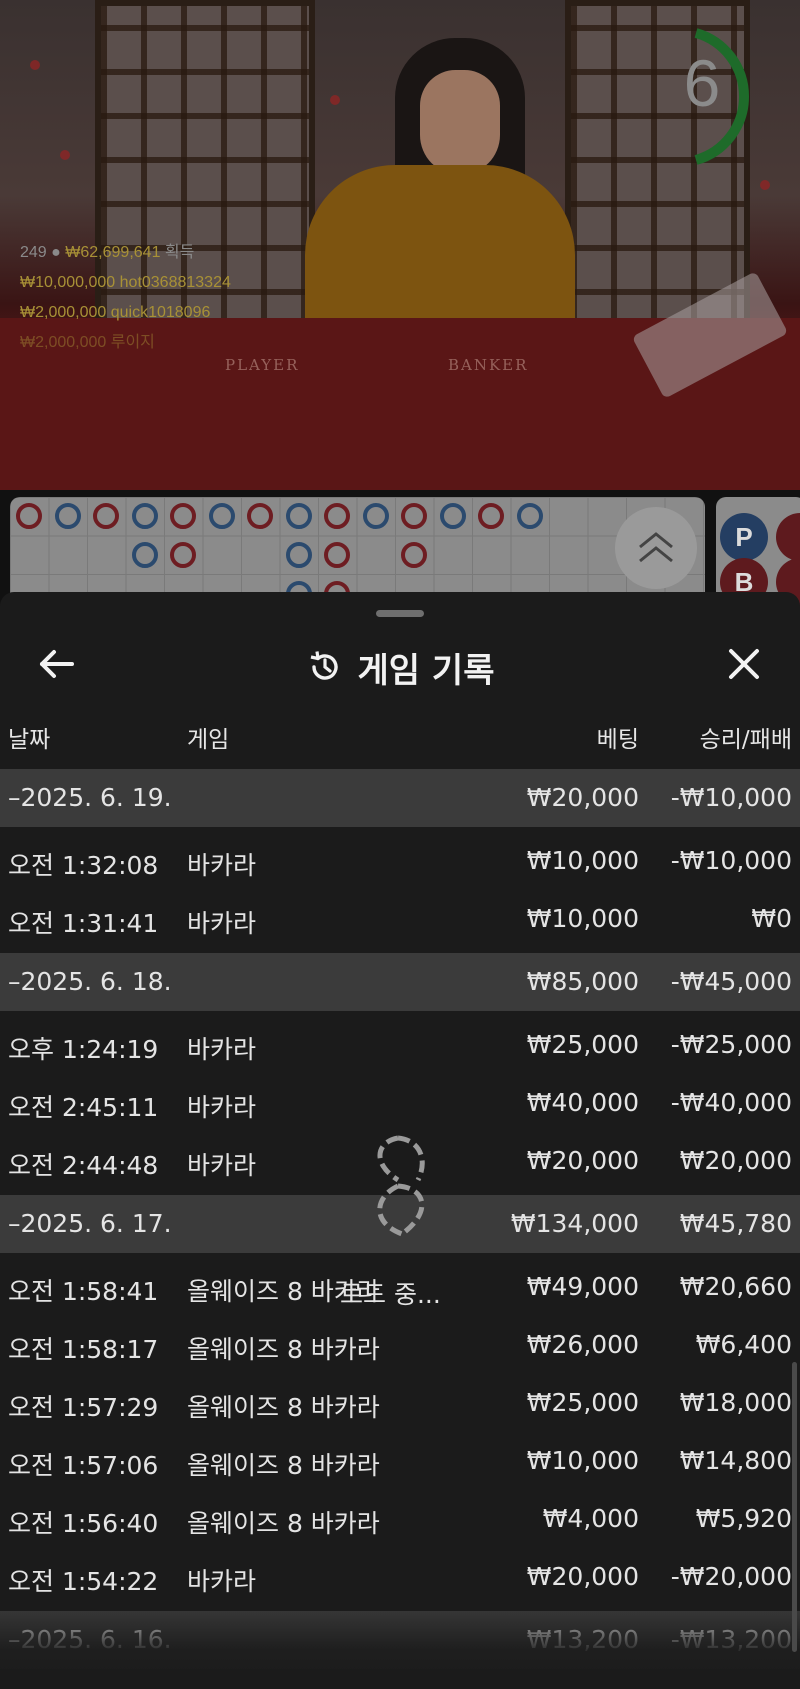  I want to click on row-result: -₩10,000, so click(731, 860).